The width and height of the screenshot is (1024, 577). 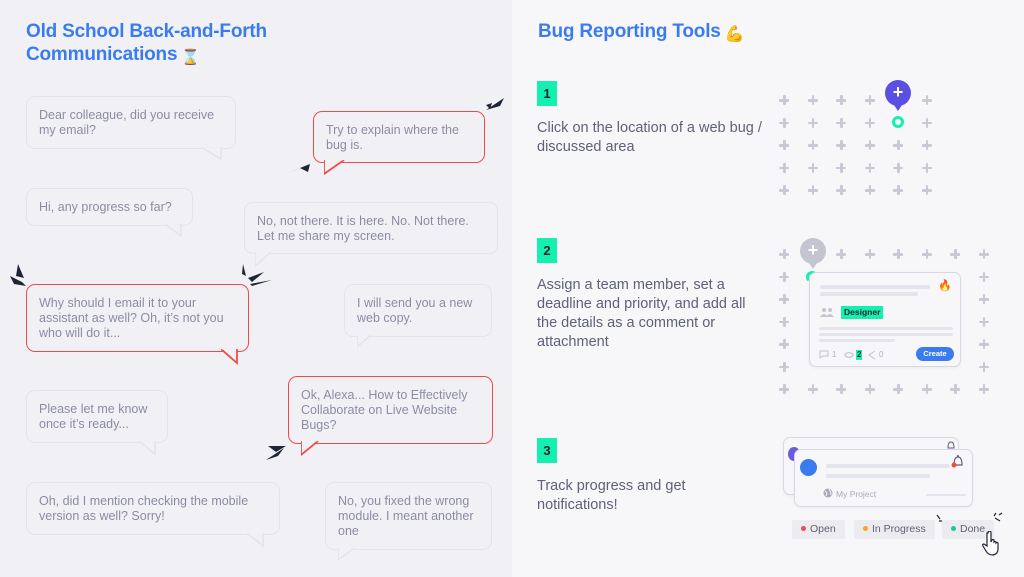 What do you see at coordinates (547, 450) in the screenshot?
I see `step-3-badge: 3` at bounding box center [547, 450].